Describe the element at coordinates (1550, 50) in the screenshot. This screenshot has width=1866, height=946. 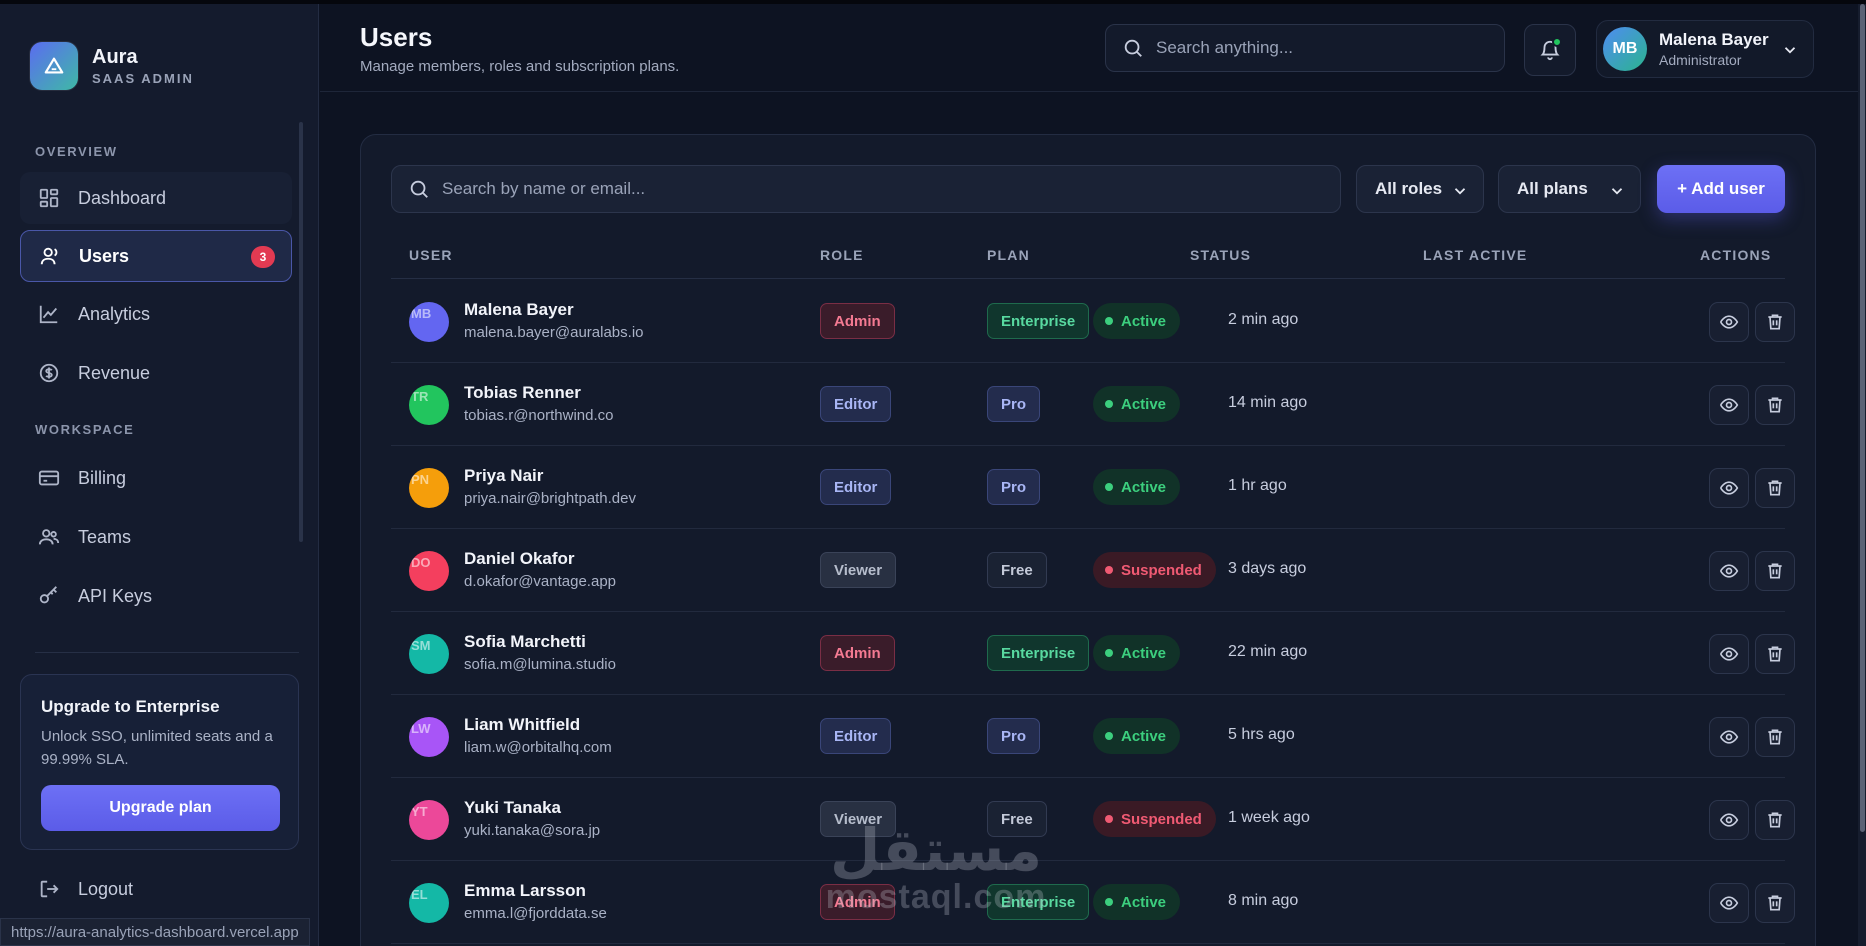
I see `notifications-button` at that location.